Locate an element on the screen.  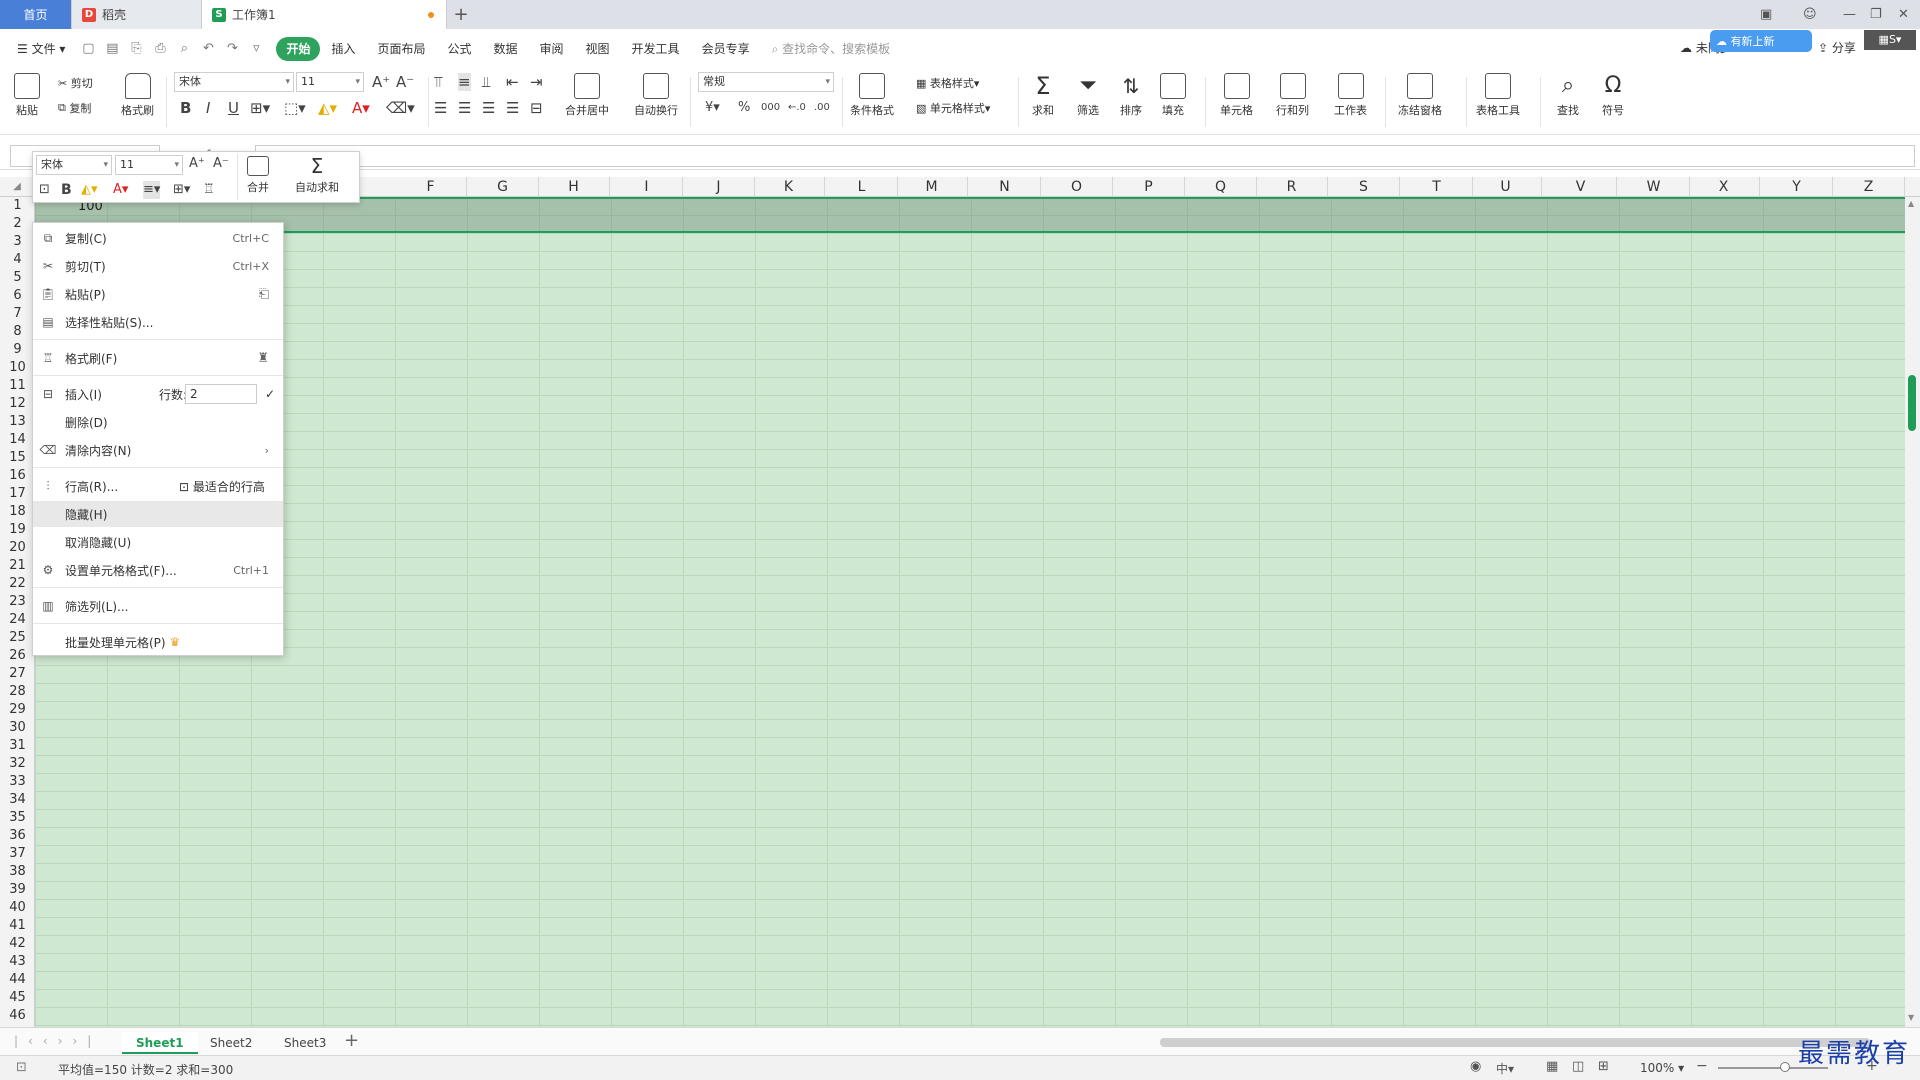
font-grow-icon: A⁺ is located at coordinates (381, 82).